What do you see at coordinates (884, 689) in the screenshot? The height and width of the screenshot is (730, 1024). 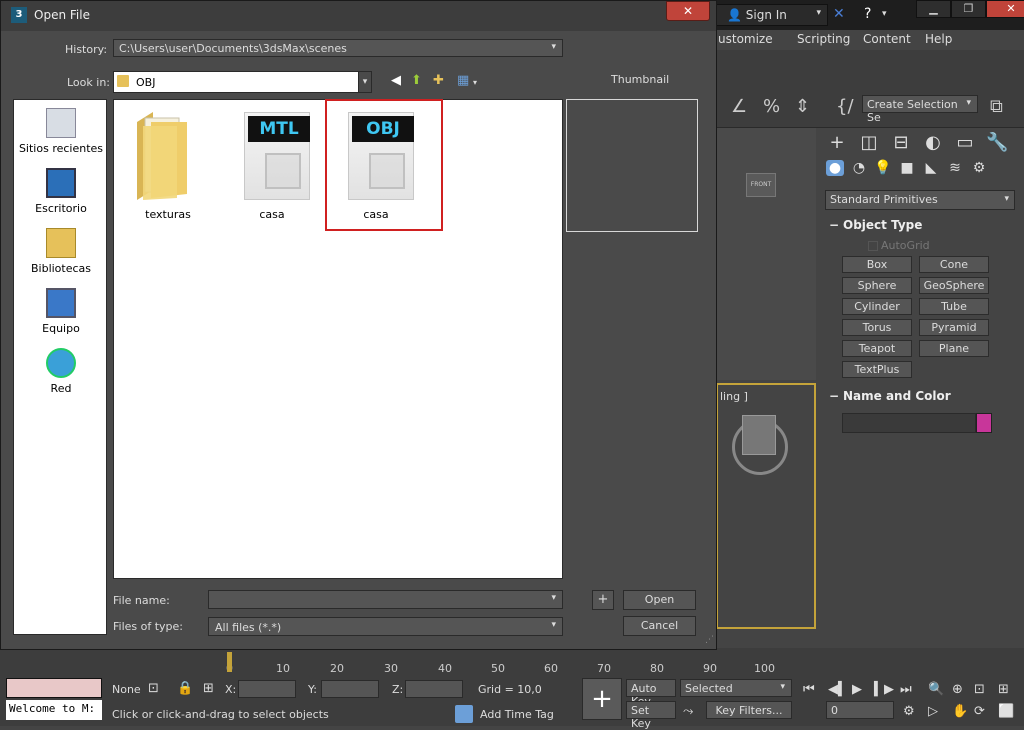 I see `next-frame-icon: ▍▶` at bounding box center [884, 689].